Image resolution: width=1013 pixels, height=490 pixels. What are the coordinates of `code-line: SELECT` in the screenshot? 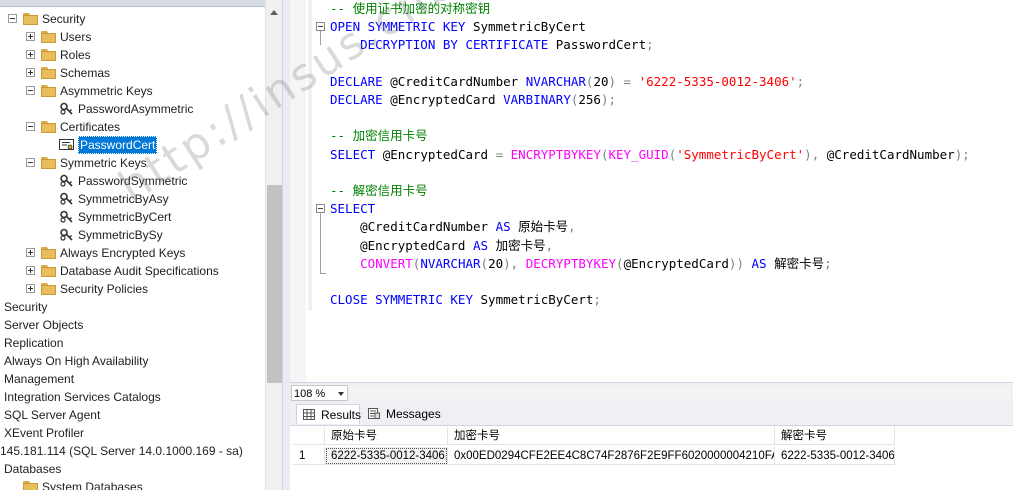 It's located at (352, 209).